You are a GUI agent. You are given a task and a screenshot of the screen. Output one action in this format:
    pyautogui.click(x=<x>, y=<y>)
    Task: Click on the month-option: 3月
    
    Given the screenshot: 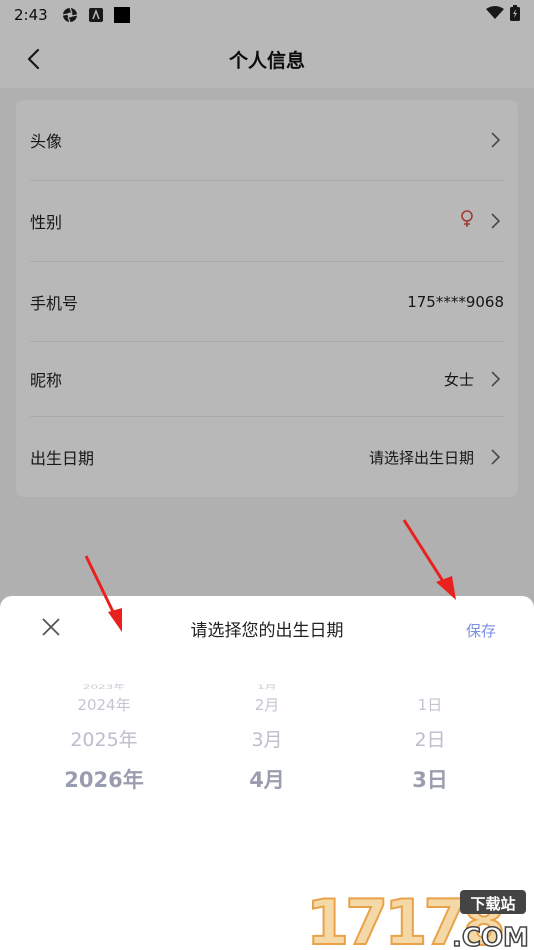 What is the action you would take?
    pyautogui.click(x=267, y=738)
    